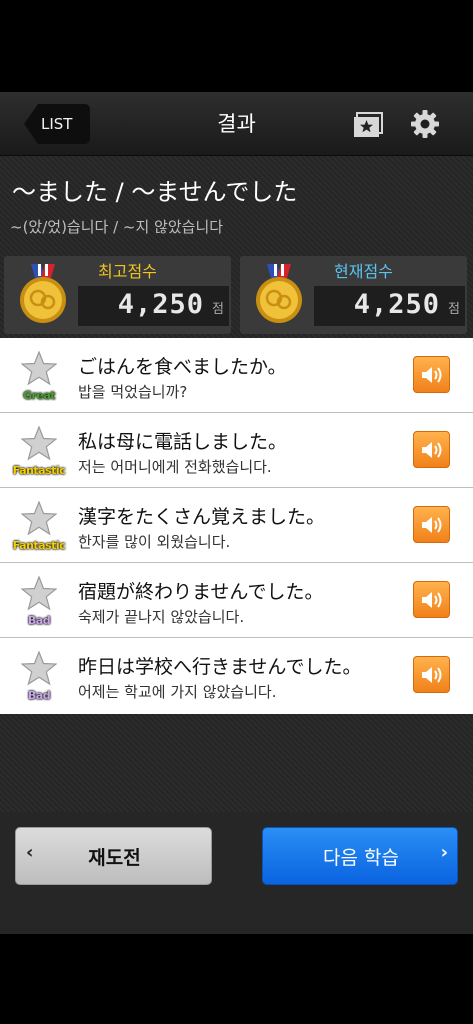  I want to click on japanese-sentence: ごはんを食べましたか。, so click(182, 367).